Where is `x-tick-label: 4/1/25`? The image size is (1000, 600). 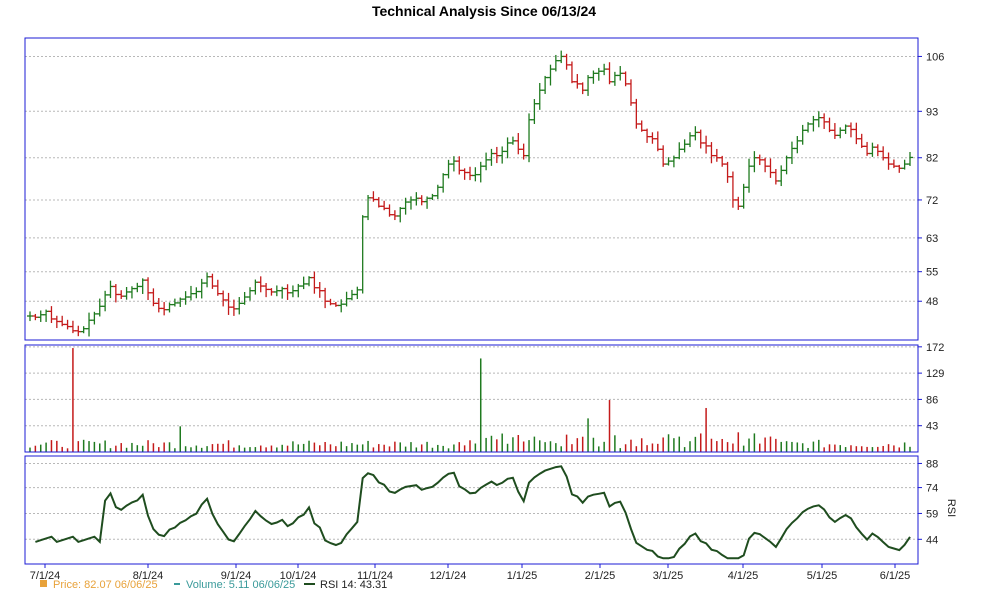 x-tick-label: 4/1/25 is located at coordinates (743, 576).